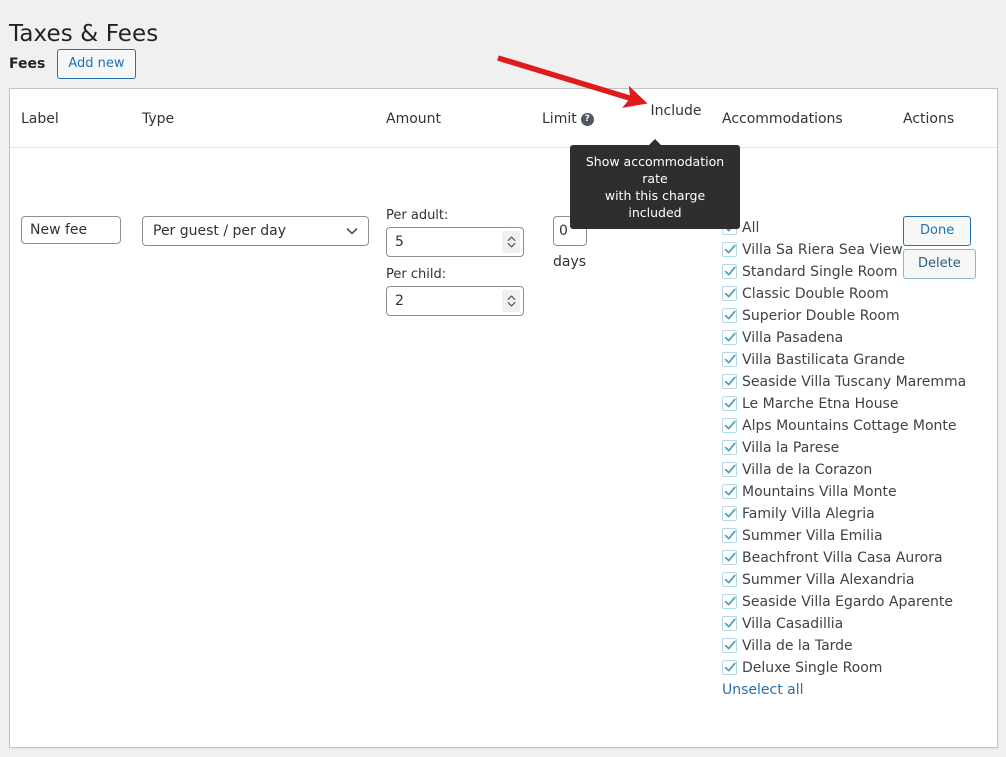 The width and height of the screenshot is (1006, 757). I want to click on accommodation-item: Villa Casadillia, so click(857, 625).